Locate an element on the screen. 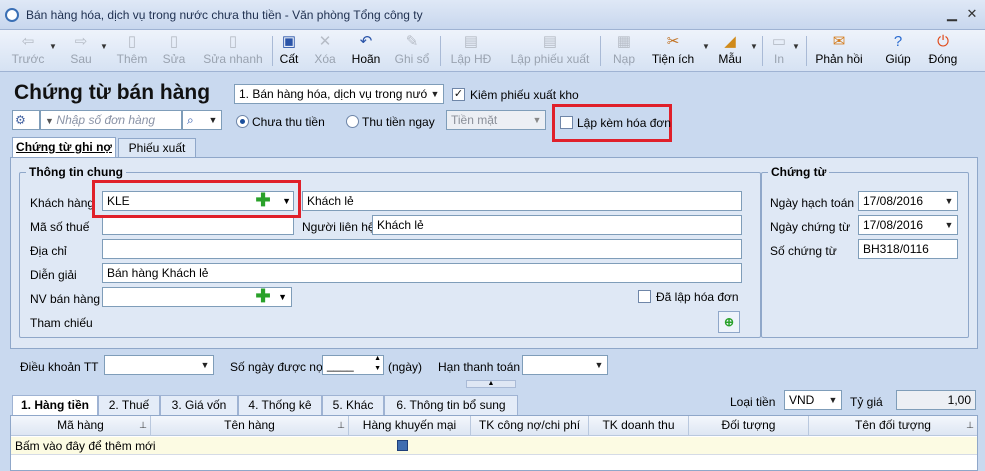  back-button: ⇦ Trước is located at coordinates (28, 51).